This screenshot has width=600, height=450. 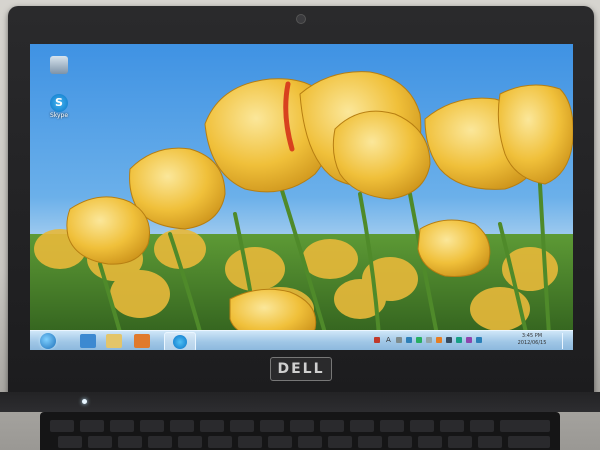 What do you see at coordinates (300, 431) in the screenshot?
I see `keyboard` at bounding box center [300, 431].